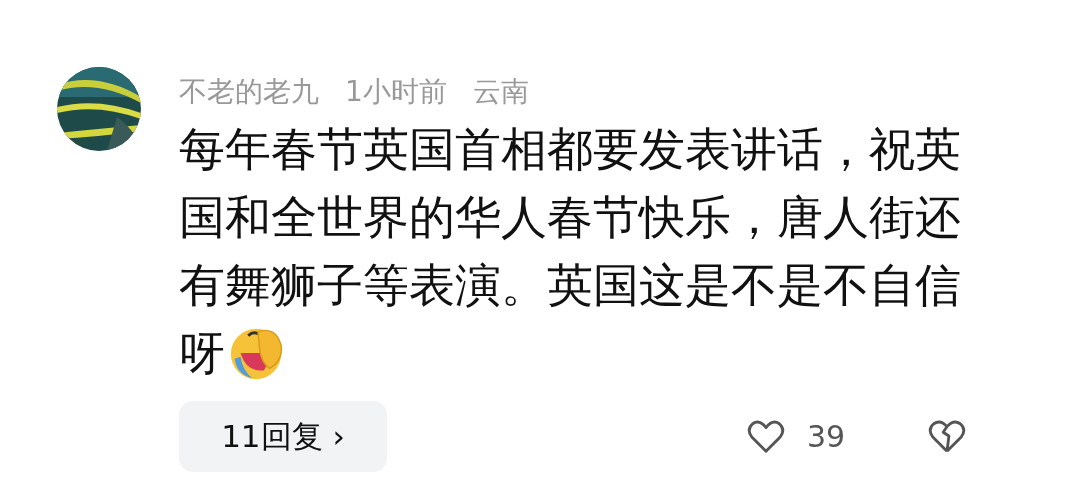 Image resolution: width=1080 pixels, height=502 pixels. Describe the element at coordinates (570, 149) in the screenshot. I see `comment-text-line: 每年春节英国首相都要发表讲话，祝英` at that location.